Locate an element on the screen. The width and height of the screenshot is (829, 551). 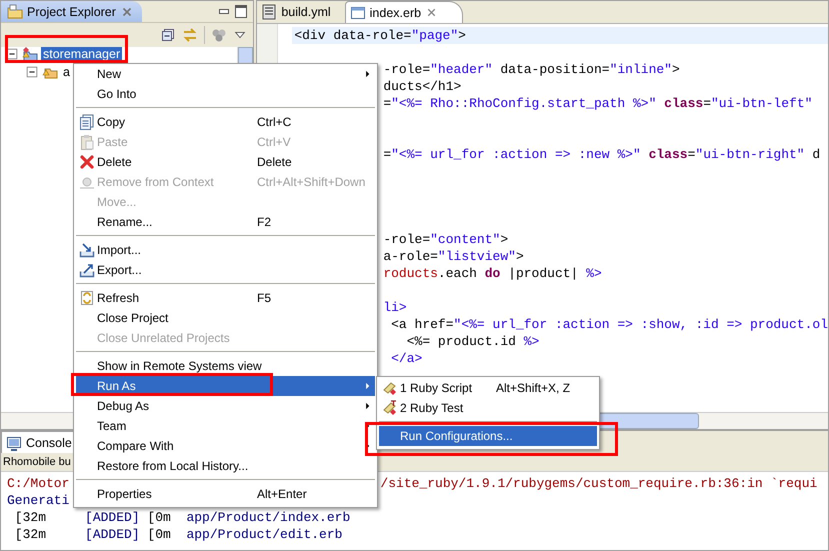
menu-item: Show in Remote Systems view is located at coordinates (225, 366).